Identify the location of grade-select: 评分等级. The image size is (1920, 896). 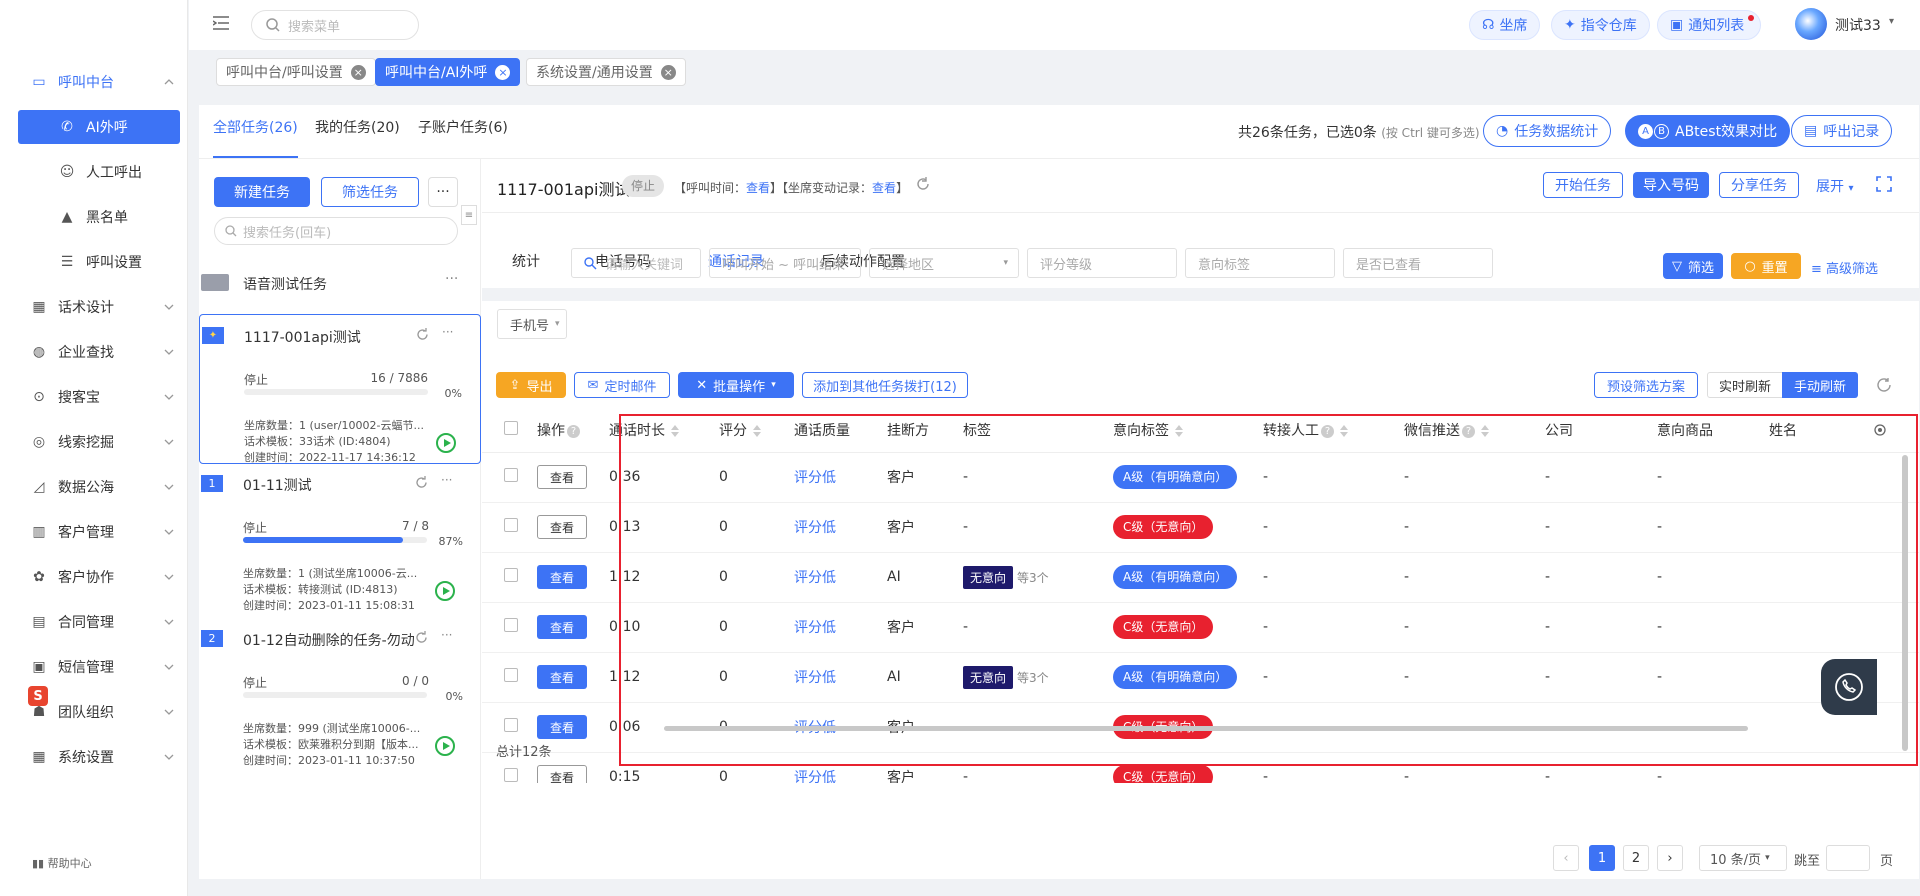
(1102, 263).